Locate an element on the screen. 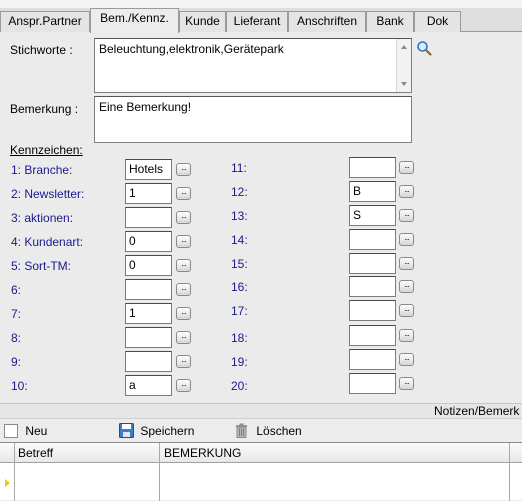 Image resolution: width=522 pixels, height=501 pixels. tab-dok: Dok is located at coordinates (437, 21).